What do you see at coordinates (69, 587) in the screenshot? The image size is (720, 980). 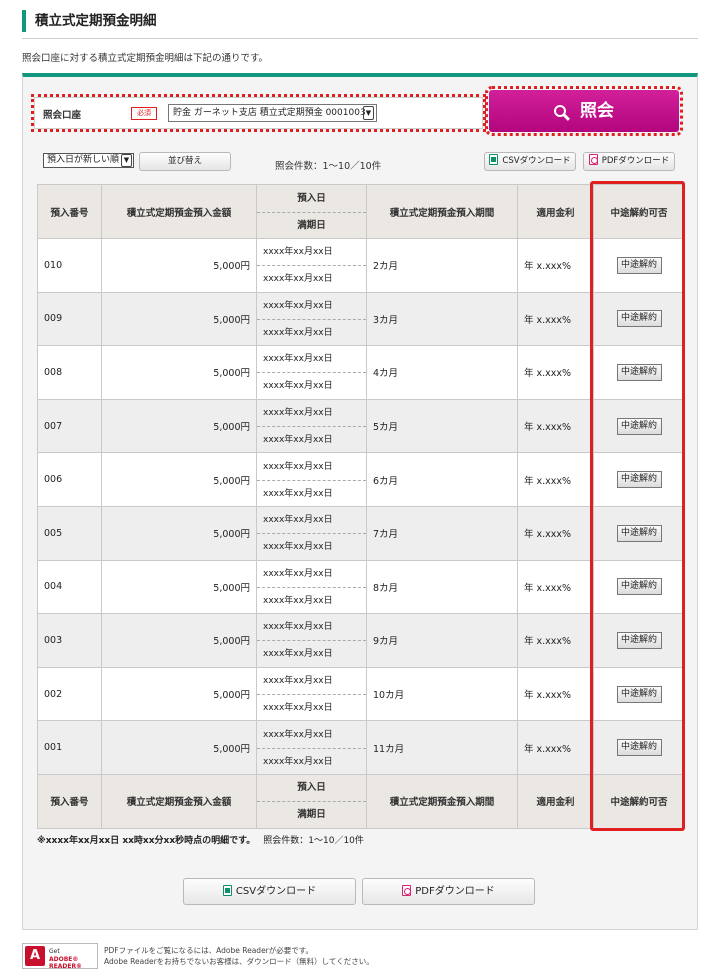 I see `cell-number: 004` at bounding box center [69, 587].